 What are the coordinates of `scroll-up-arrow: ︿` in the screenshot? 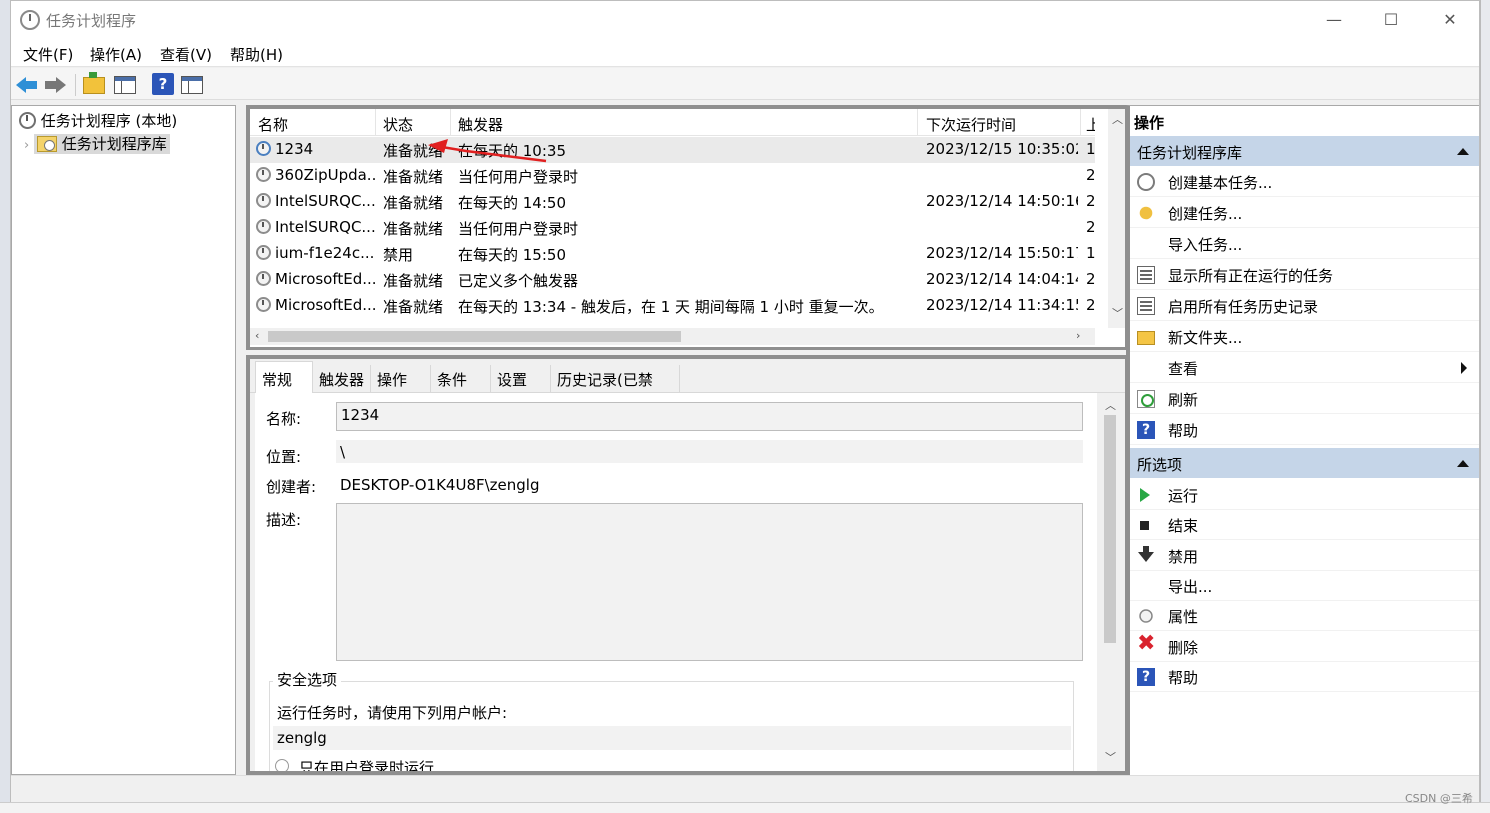 It's located at (1117, 119).